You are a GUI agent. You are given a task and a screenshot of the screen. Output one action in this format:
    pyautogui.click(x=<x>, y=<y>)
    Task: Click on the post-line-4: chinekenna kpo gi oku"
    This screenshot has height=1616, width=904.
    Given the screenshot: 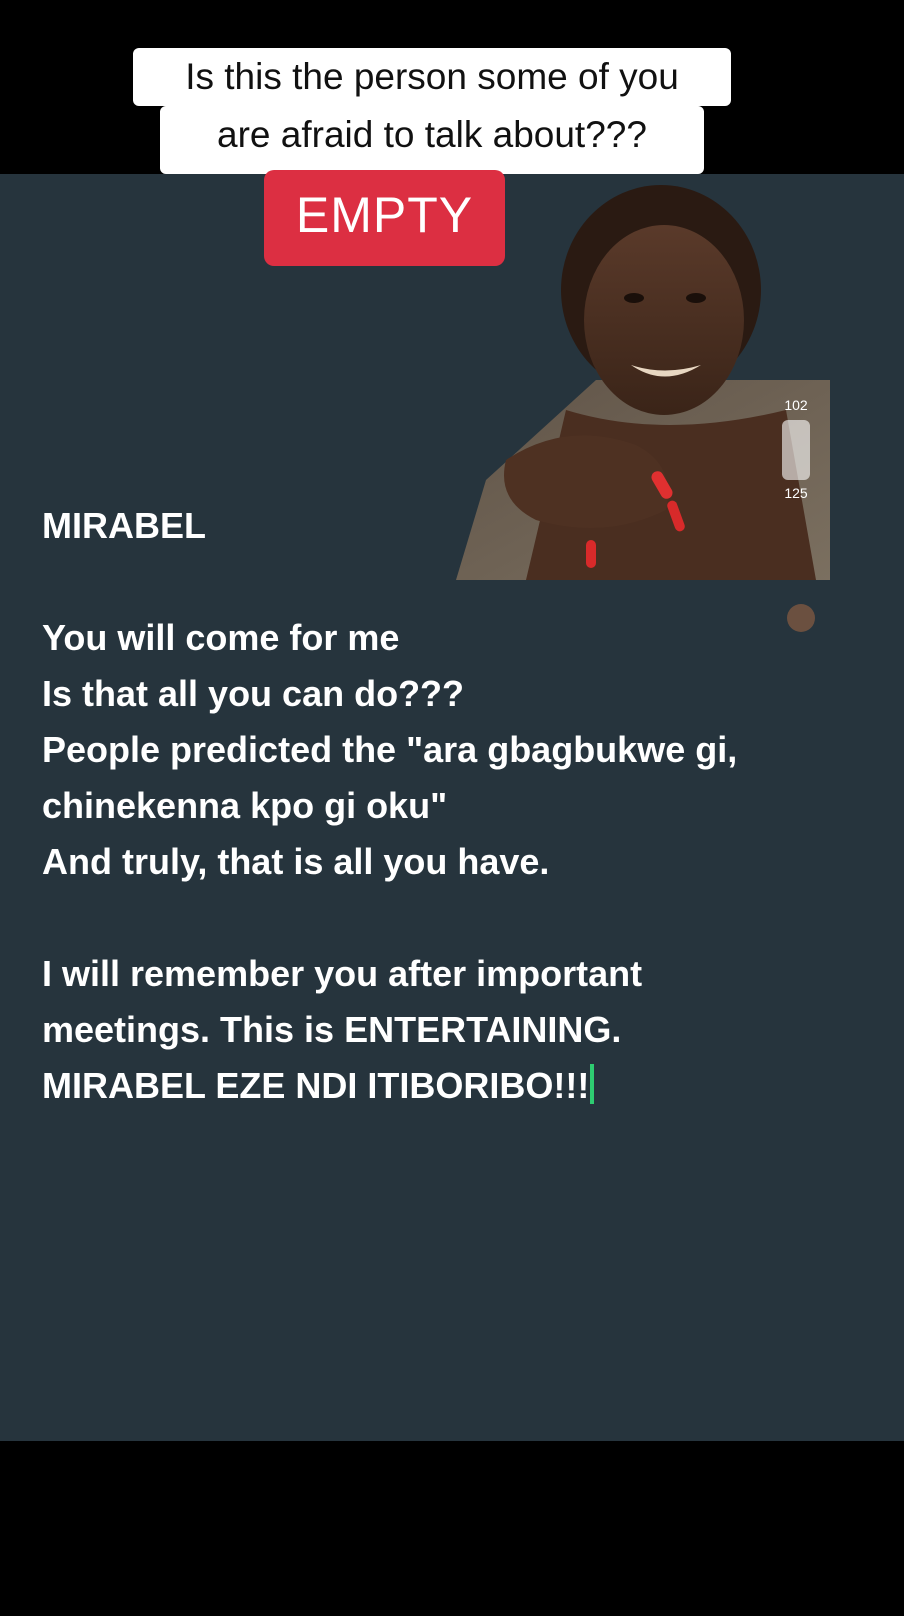 What is the action you would take?
    pyautogui.click(x=245, y=805)
    